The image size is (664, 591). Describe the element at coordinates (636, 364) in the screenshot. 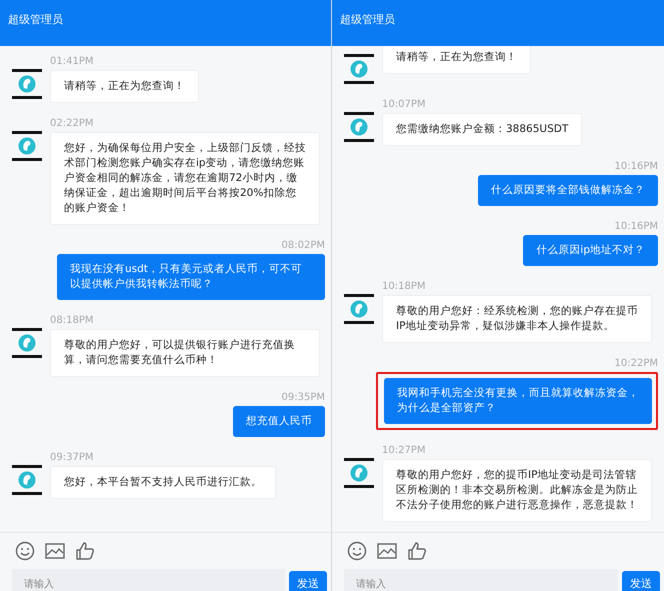

I see `timestamp: 10:22PM` at that location.